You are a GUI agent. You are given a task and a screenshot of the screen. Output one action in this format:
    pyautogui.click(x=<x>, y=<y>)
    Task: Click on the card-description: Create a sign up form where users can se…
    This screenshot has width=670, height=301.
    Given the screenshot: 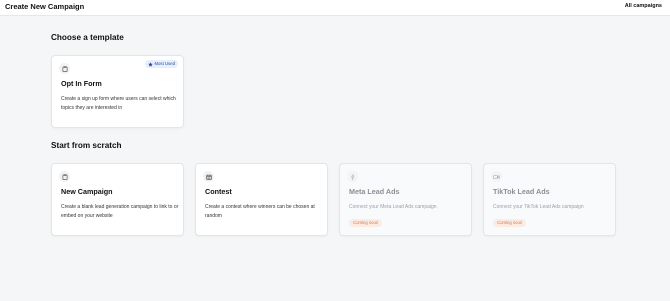 What is the action you would take?
    pyautogui.click(x=118, y=103)
    